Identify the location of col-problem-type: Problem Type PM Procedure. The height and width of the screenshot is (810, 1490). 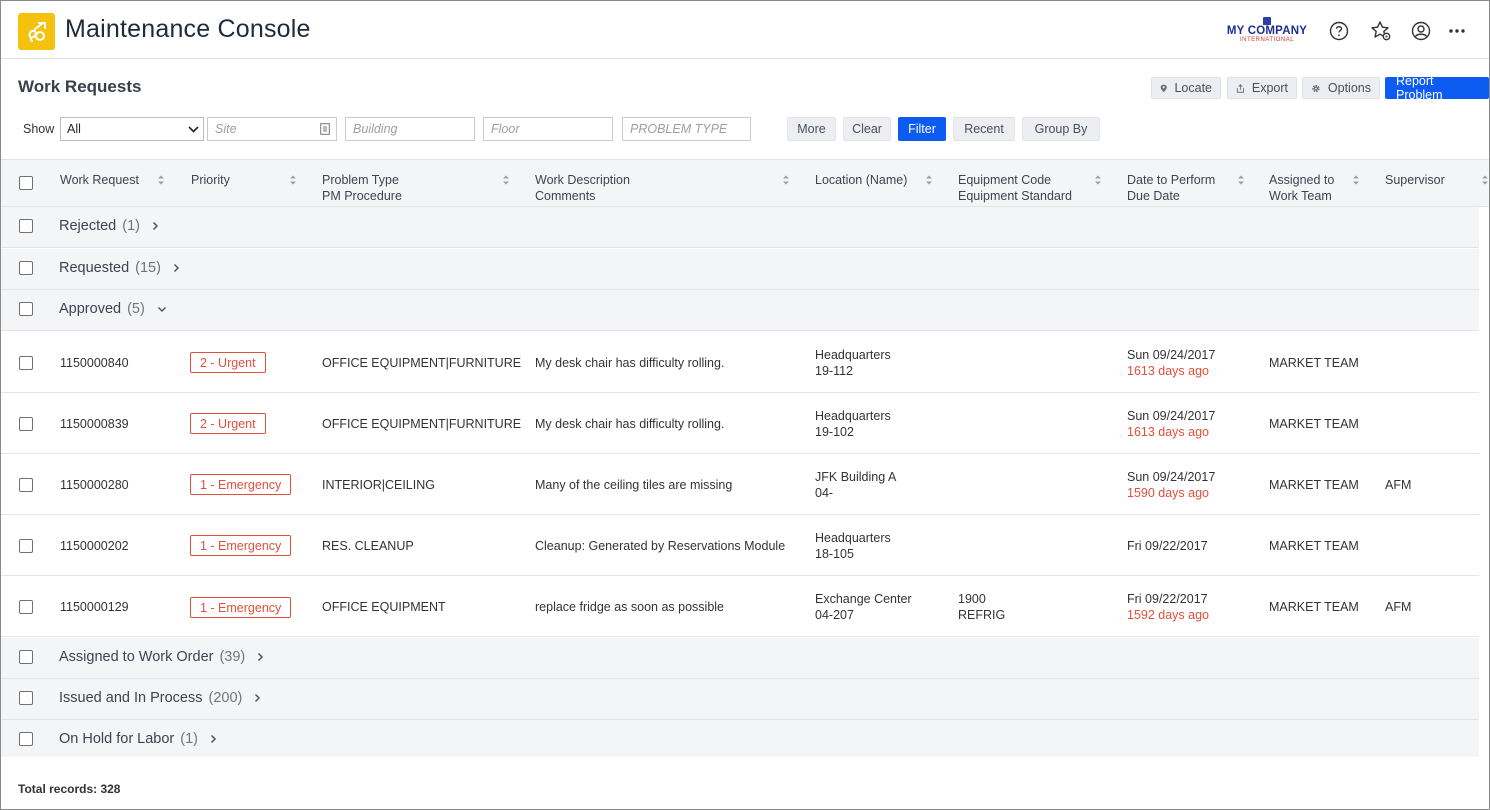
(362, 188).